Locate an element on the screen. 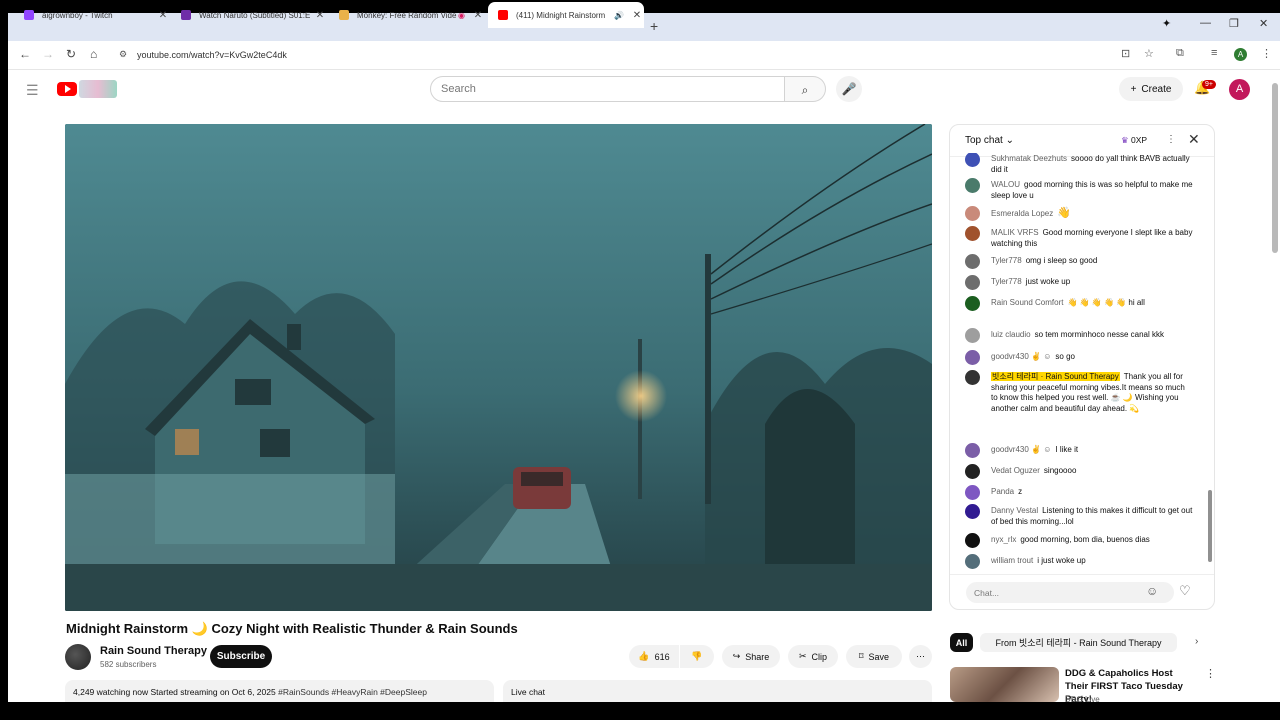  gemini-icon: ✦ is located at coordinates (1166, 23).